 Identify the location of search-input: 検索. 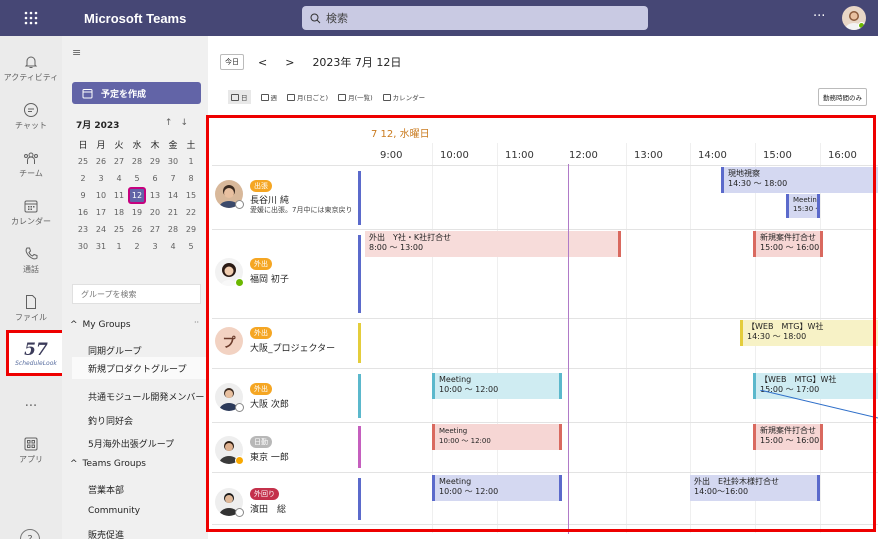
(475, 18).